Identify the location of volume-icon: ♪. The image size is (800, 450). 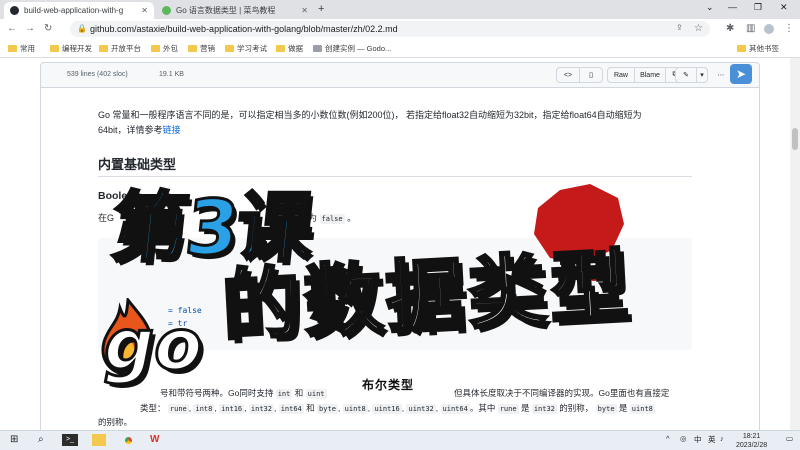
(722, 438).